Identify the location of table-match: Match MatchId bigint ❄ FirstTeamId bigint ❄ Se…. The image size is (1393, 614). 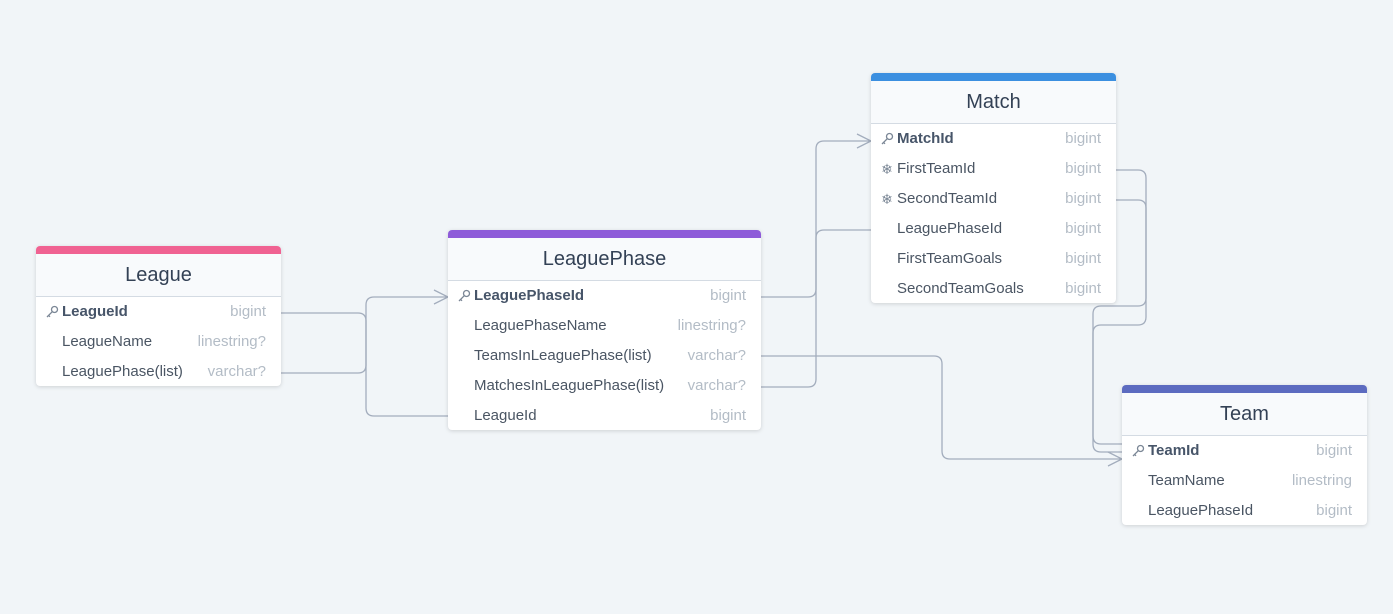
(993, 188).